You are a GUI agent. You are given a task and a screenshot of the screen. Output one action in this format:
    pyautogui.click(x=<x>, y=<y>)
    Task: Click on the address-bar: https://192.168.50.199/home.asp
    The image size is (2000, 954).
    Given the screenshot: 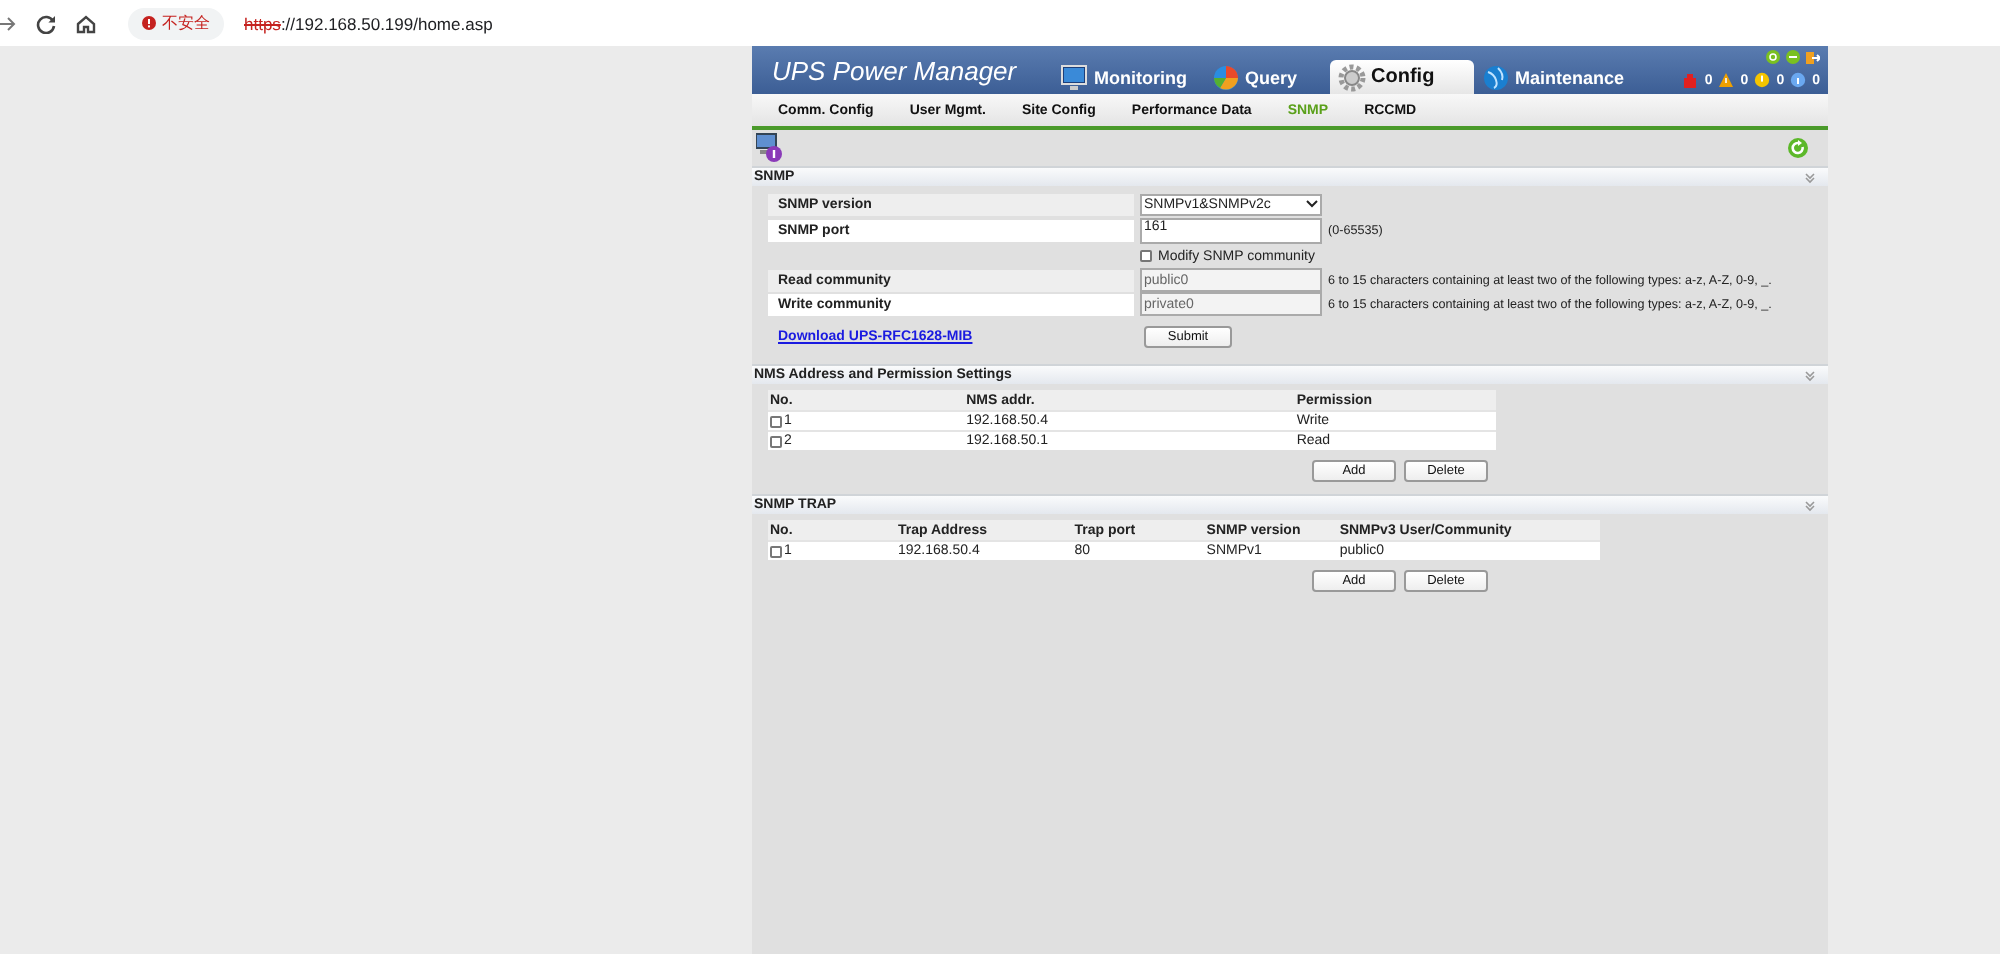 What is the action you would take?
    pyautogui.click(x=368, y=23)
    